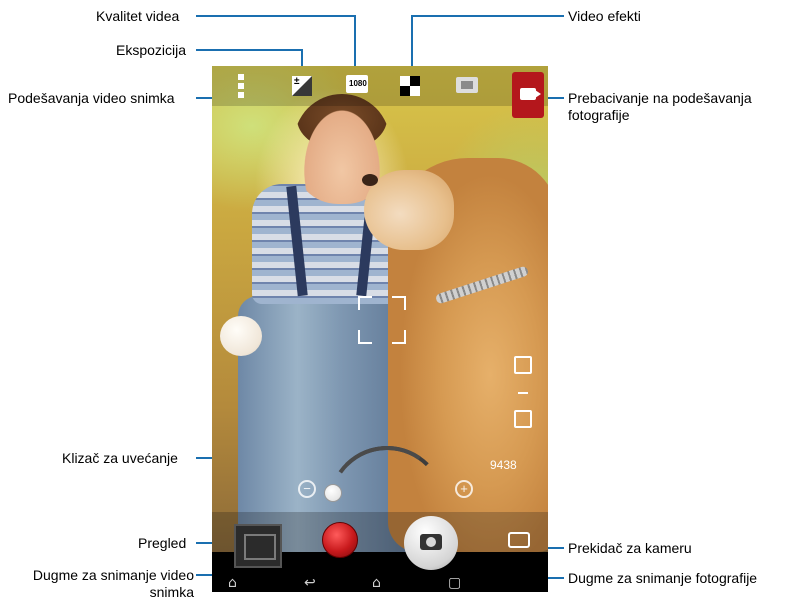 This screenshot has width=786, height=605. What do you see at coordinates (232, 583) in the screenshot?
I see `menu-icon: ⌂` at bounding box center [232, 583].